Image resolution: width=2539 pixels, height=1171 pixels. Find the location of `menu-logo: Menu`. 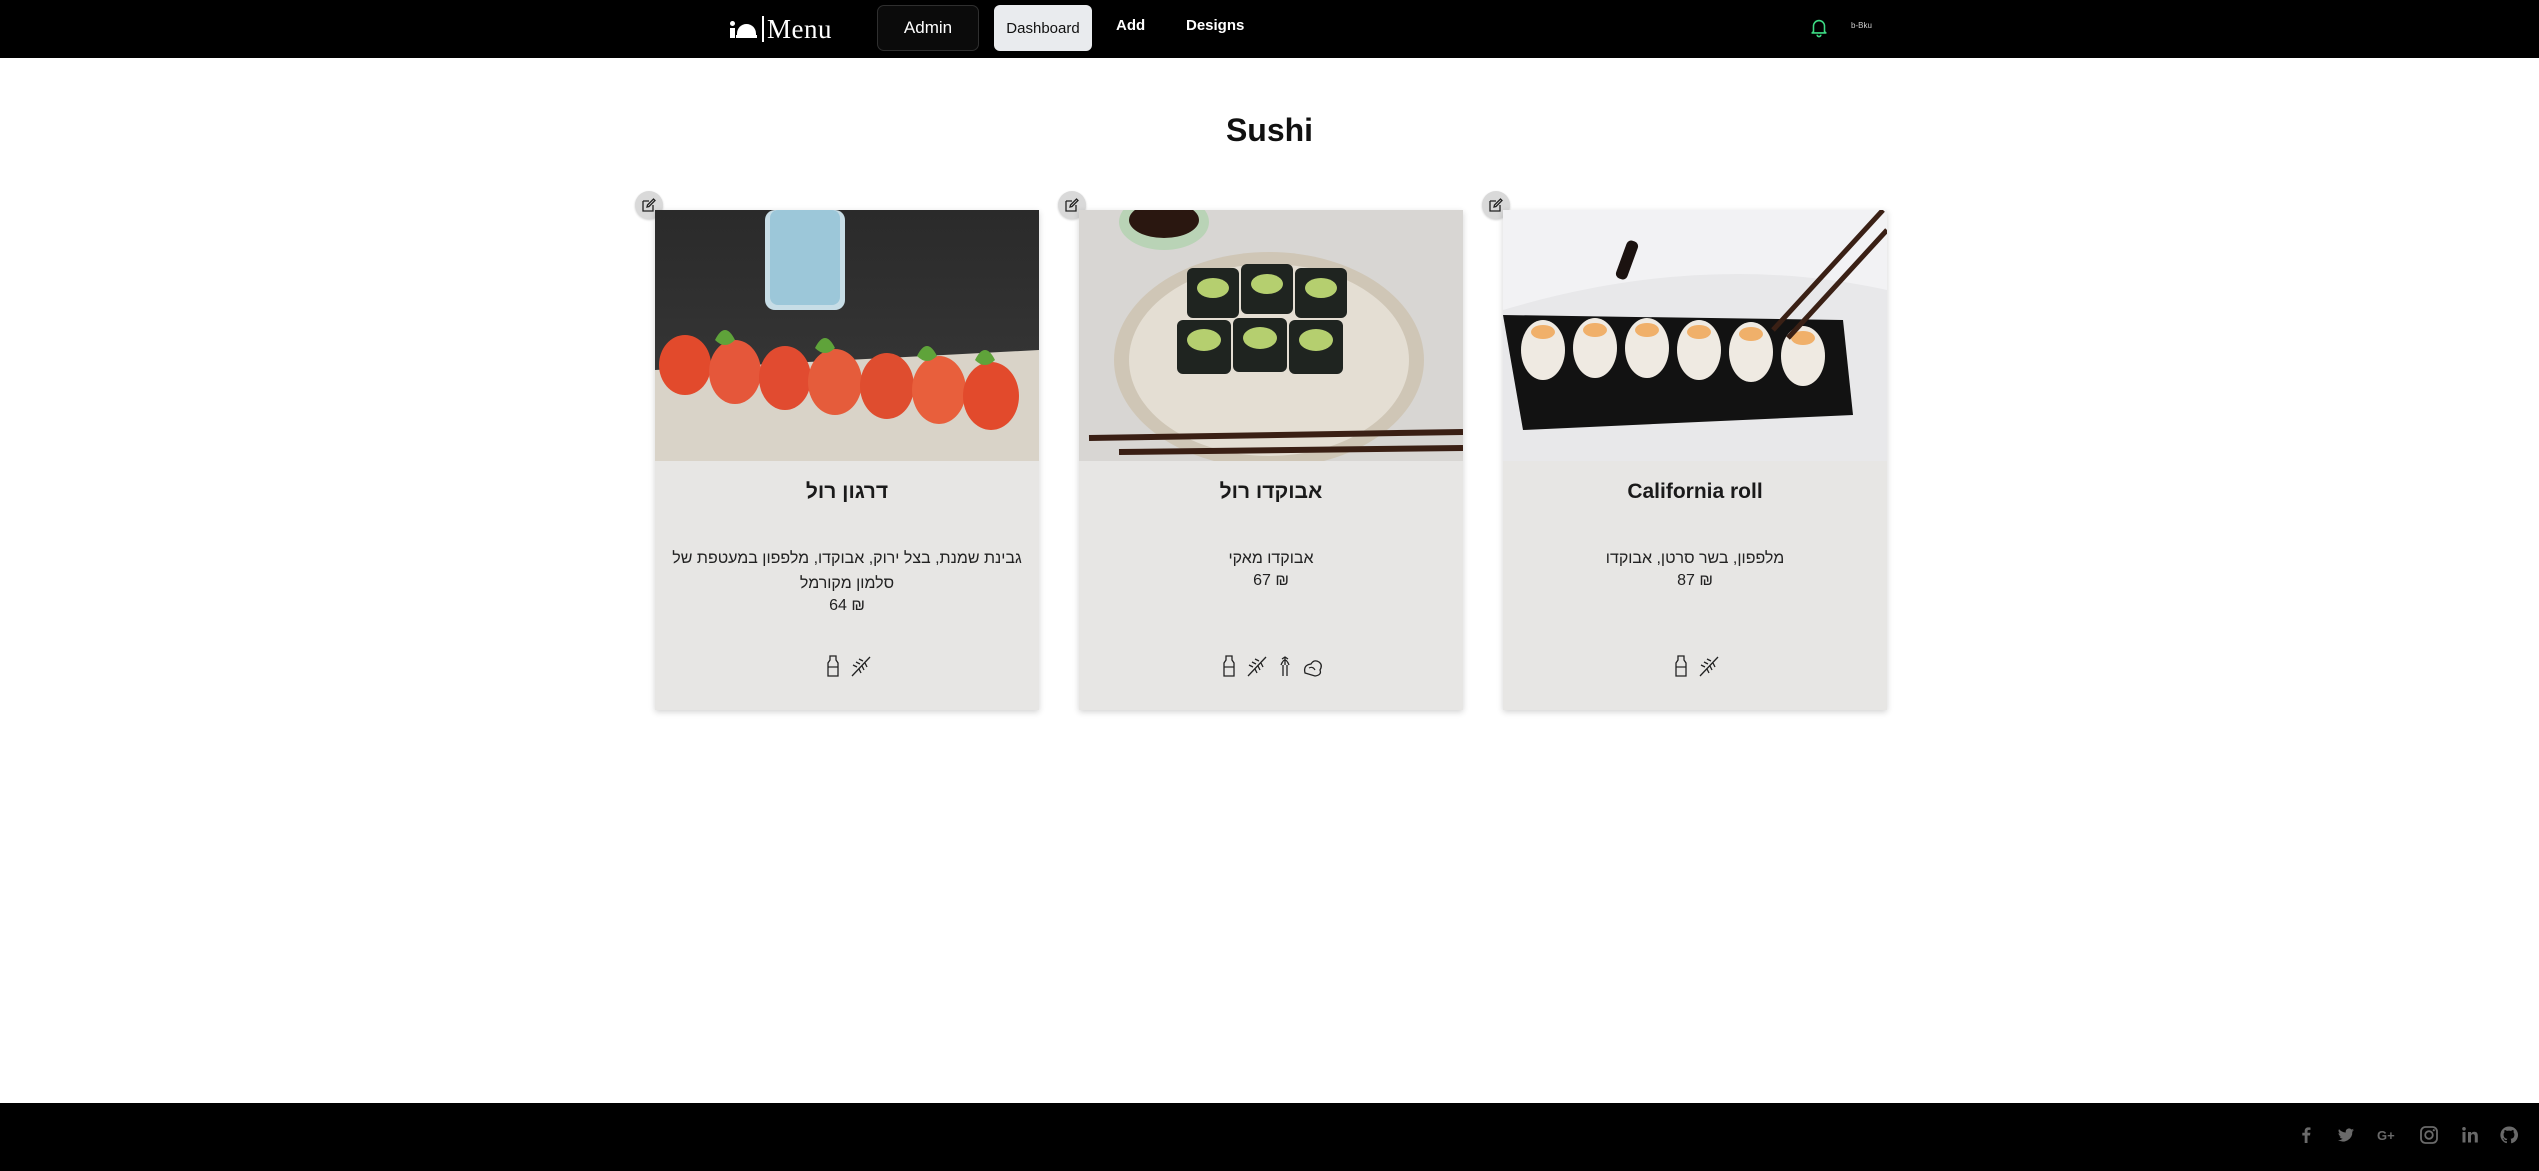

menu-logo: Menu is located at coordinates (781, 29).